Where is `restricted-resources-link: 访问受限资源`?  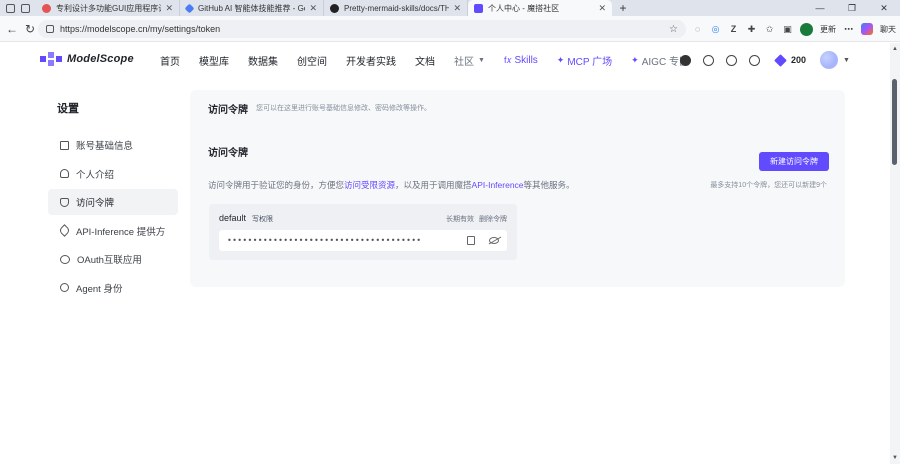 restricted-resources-link: 访问受限资源 is located at coordinates (369, 185).